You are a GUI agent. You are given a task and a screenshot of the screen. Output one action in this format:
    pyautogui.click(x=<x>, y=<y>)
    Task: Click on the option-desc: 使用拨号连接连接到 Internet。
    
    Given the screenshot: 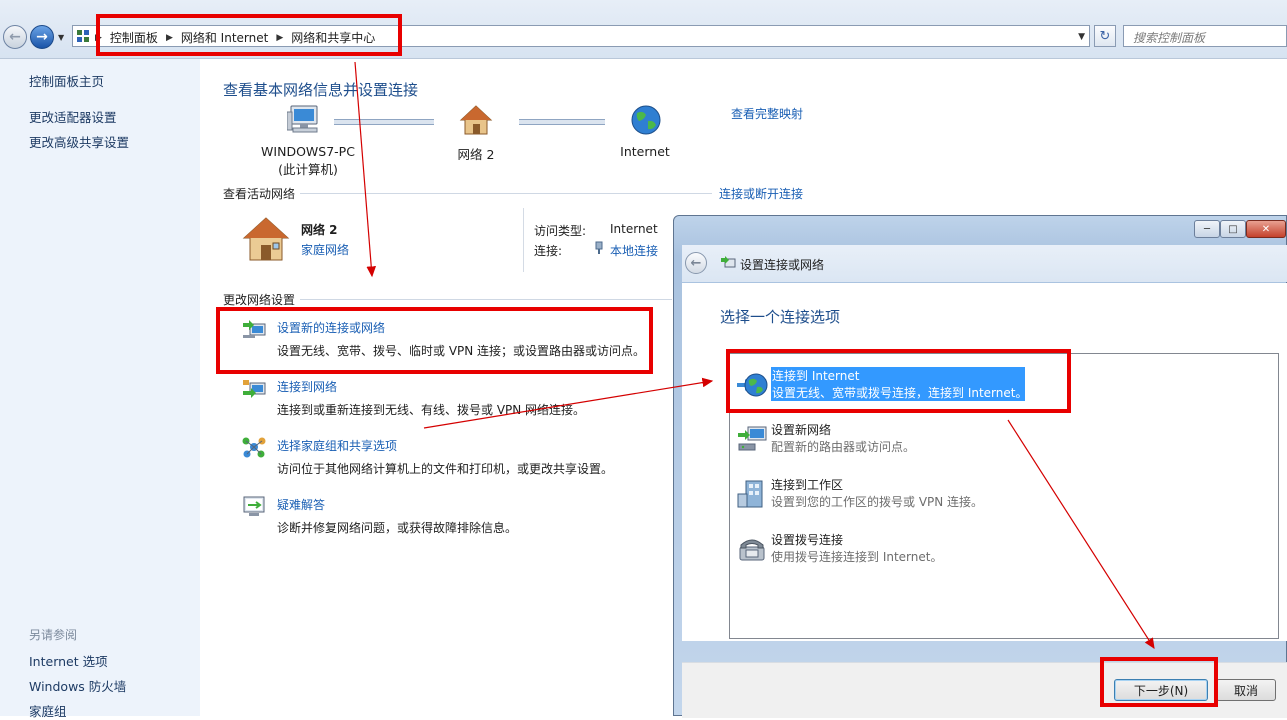 What is the action you would take?
    pyautogui.click(x=857, y=557)
    